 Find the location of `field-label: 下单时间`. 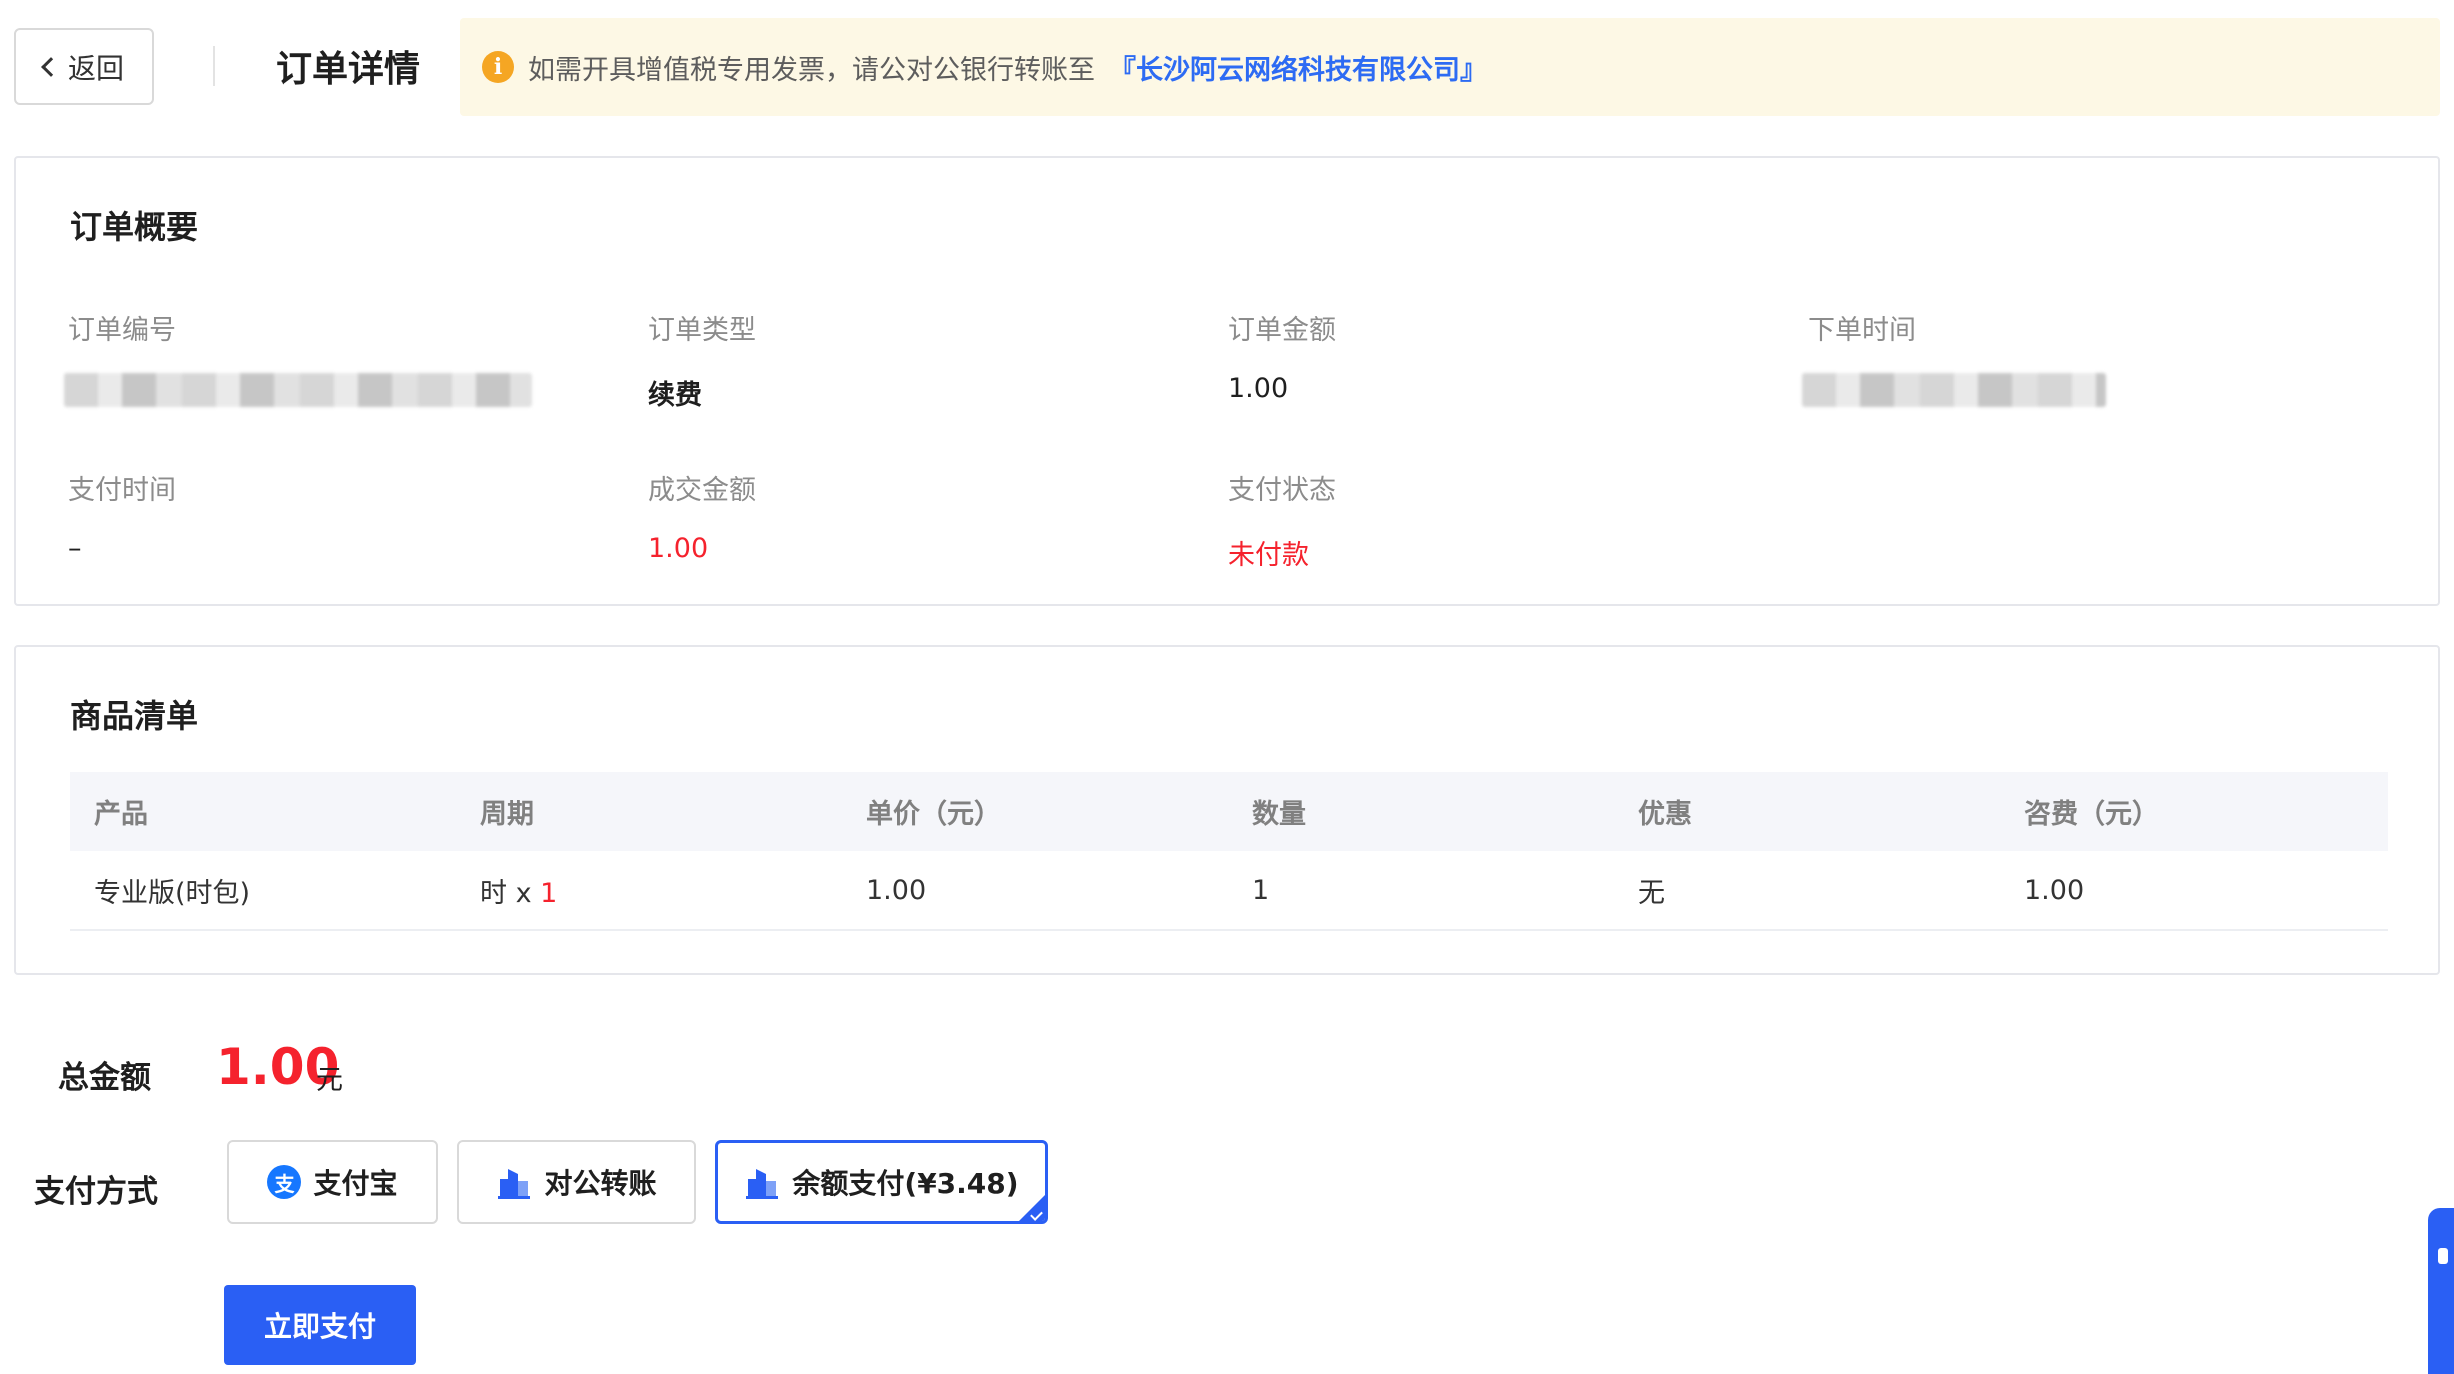

field-label: 下单时间 is located at coordinates (1862, 330).